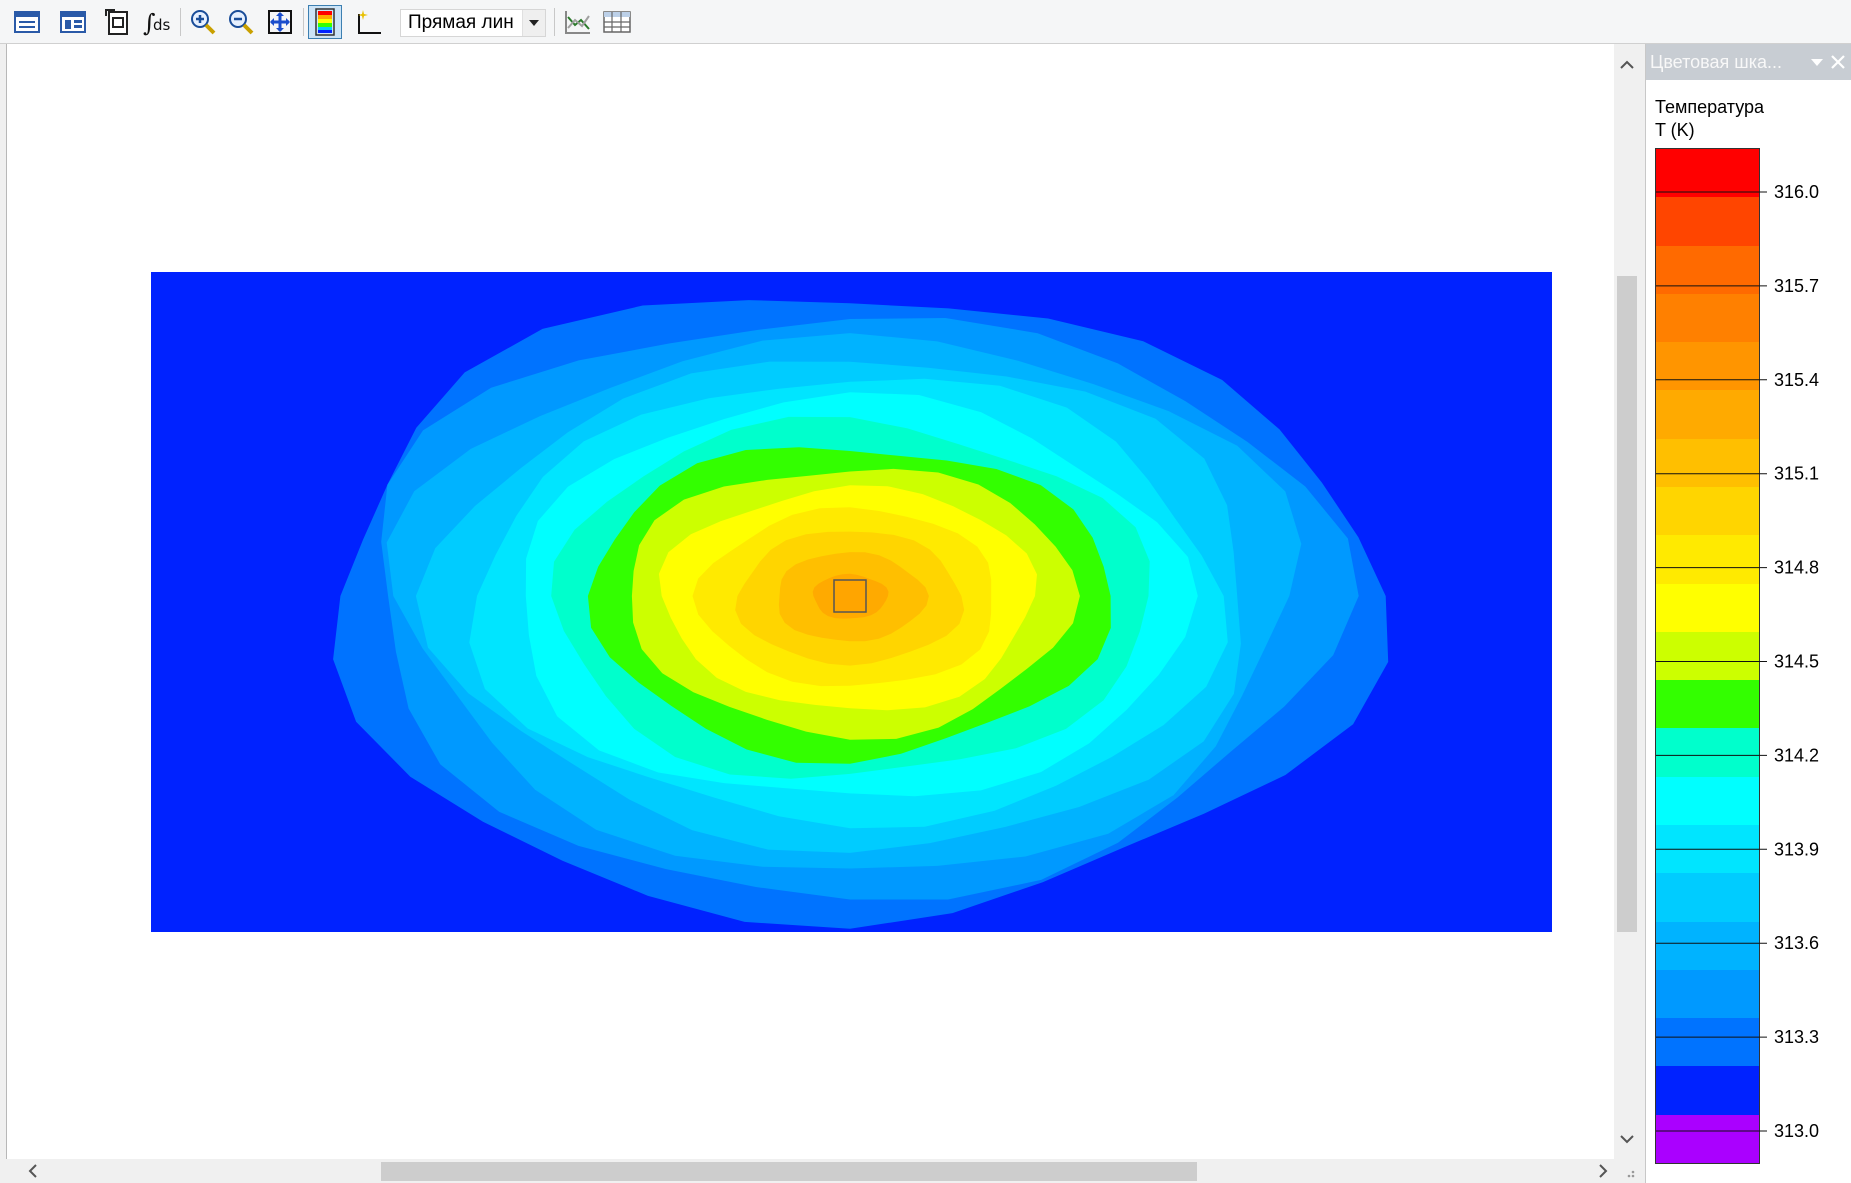 This screenshot has width=1851, height=1183. I want to click on horizontal-scrollbar, so click(823, 1171).